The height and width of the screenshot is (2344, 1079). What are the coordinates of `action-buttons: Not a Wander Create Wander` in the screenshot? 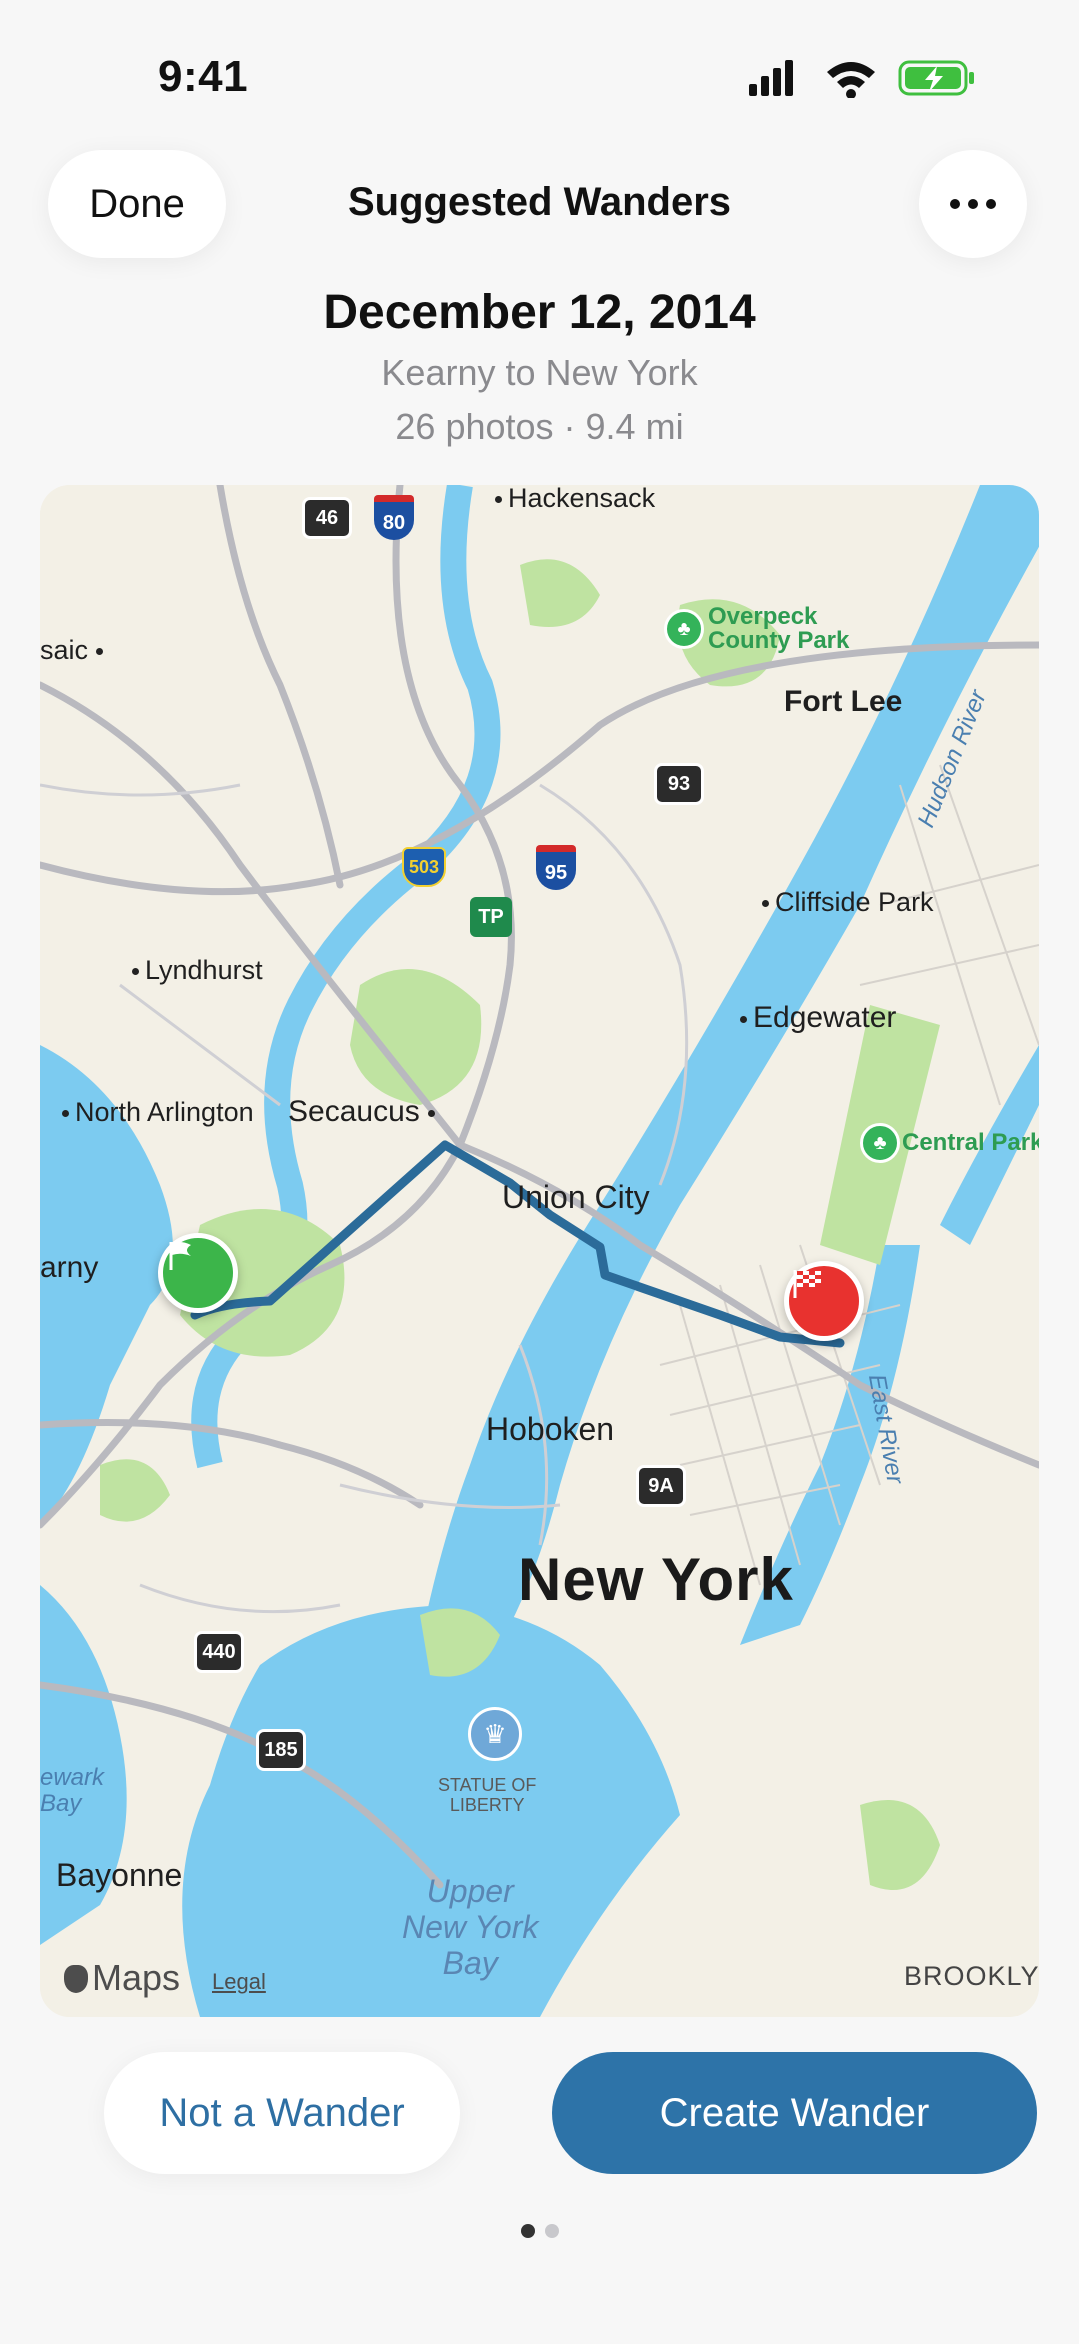 It's located at (539, 2113).